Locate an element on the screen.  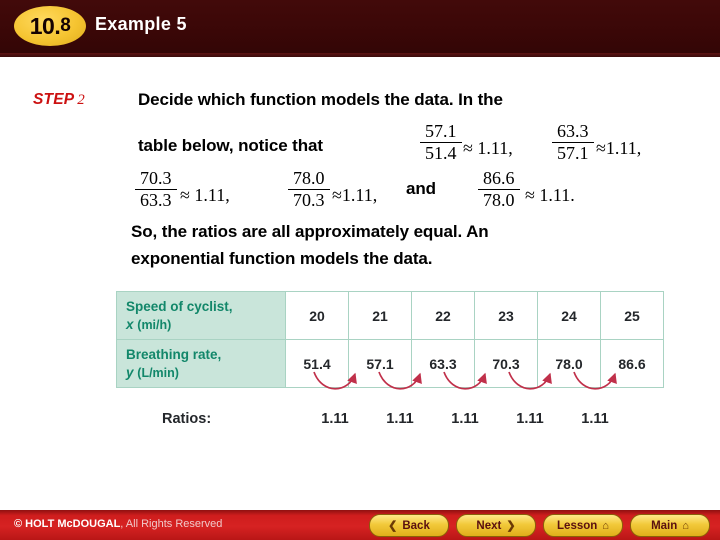
ratio-value-1: 1.11 is located at coordinates (335, 419).